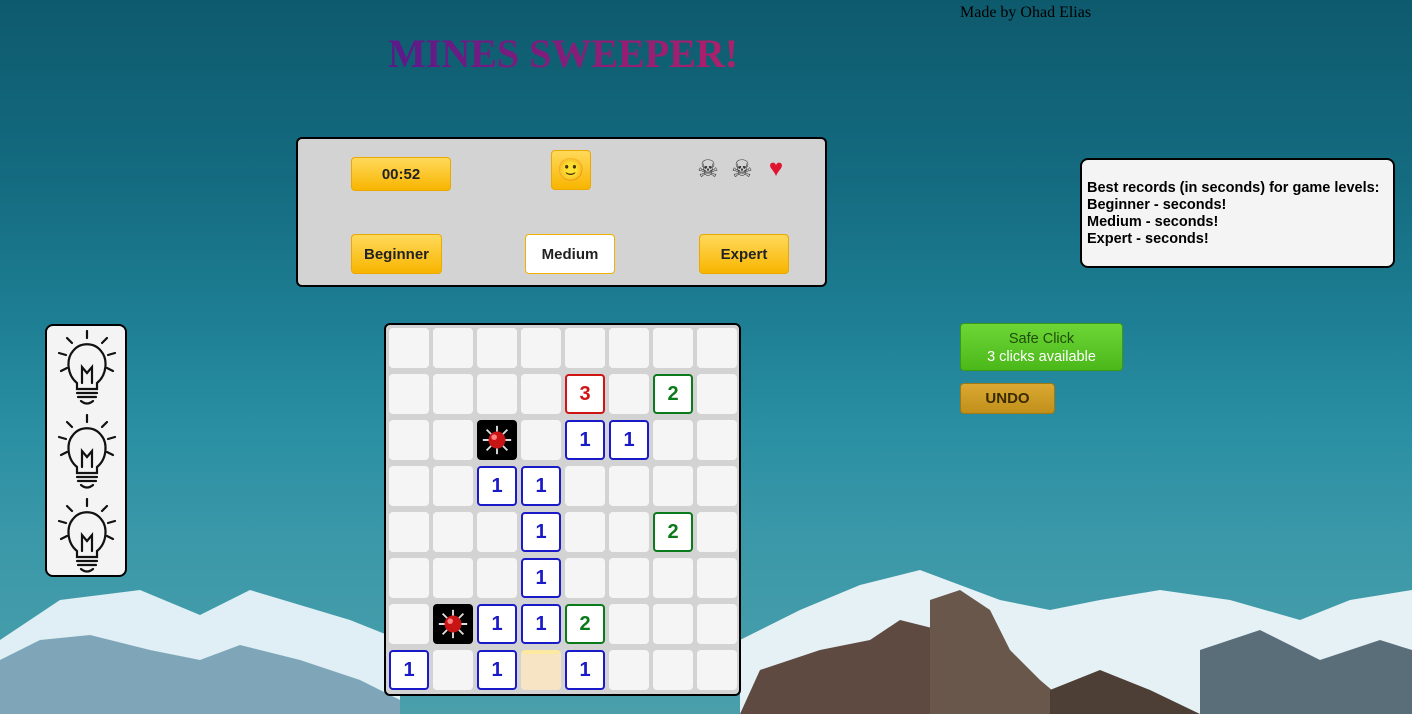  I want to click on level-expert-button: Expert, so click(744, 254).